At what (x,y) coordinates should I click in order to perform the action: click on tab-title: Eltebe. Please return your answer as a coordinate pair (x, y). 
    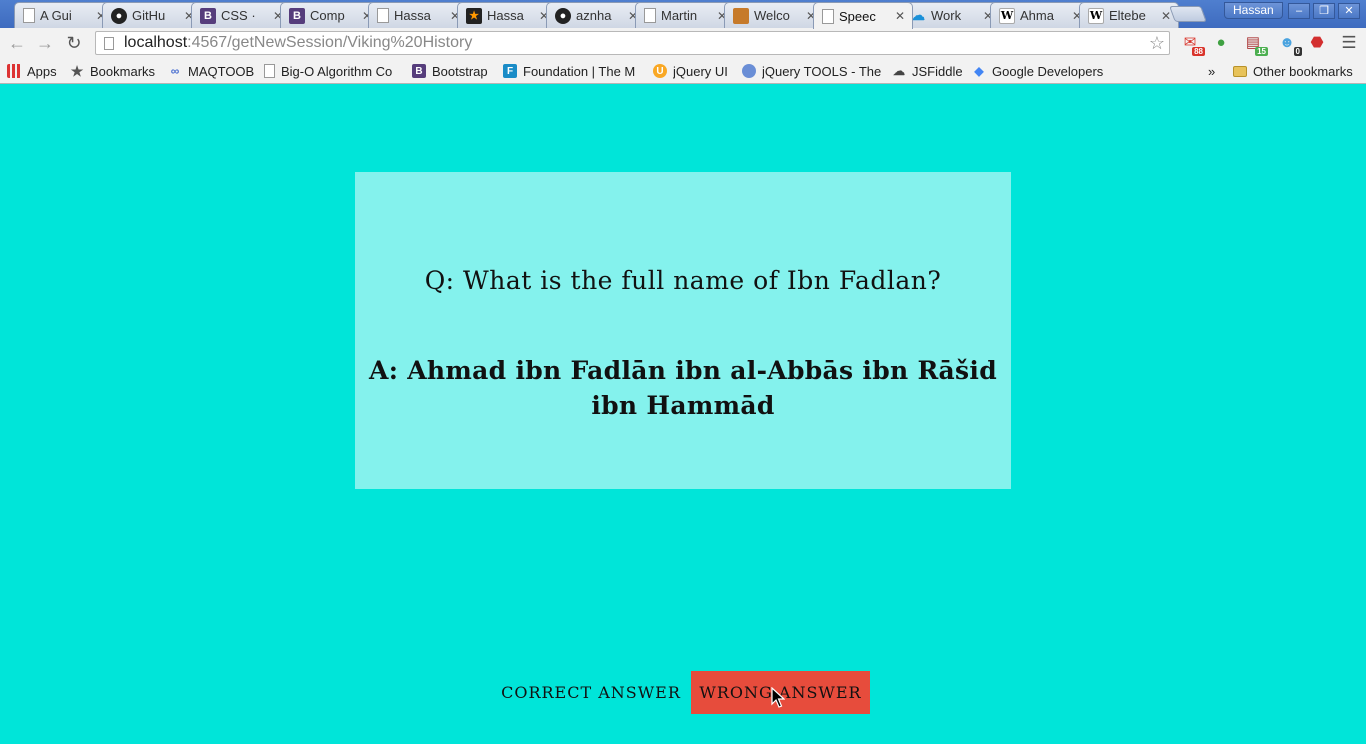
    Looking at the image, I should click on (1127, 15).